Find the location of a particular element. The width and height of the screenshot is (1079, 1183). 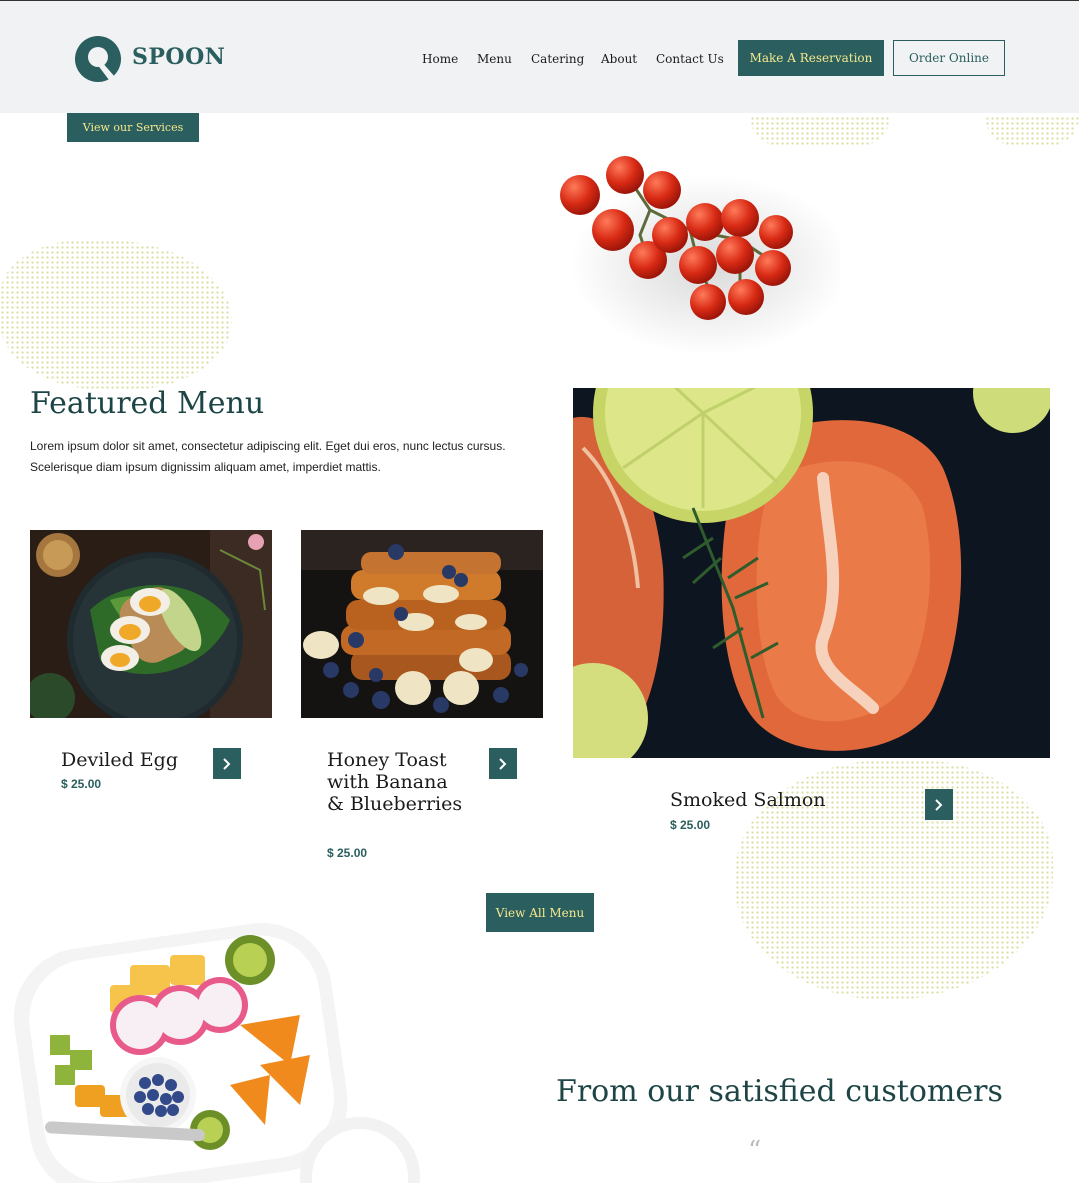

cherry-tomatoes-image is located at coordinates (700, 255).